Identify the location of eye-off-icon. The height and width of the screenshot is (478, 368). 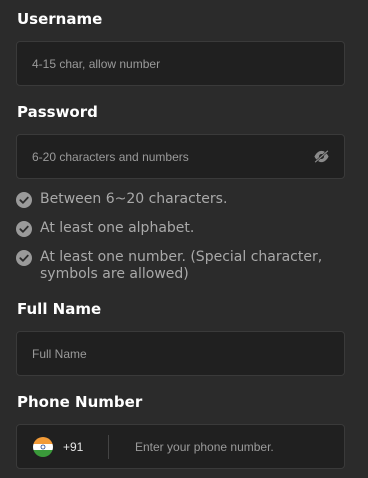
(321, 156).